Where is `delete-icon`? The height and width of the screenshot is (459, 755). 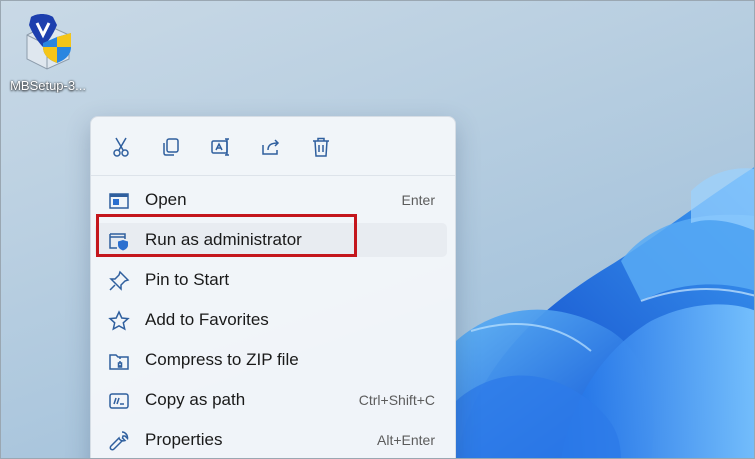 delete-icon is located at coordinates (321, 147).